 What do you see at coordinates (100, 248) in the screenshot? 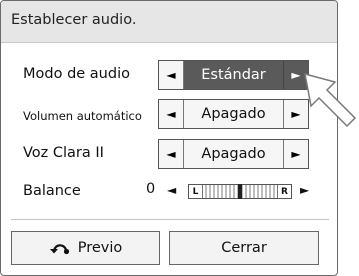
I see `previous-button-label: Previo` at bounding box center [100, 248].